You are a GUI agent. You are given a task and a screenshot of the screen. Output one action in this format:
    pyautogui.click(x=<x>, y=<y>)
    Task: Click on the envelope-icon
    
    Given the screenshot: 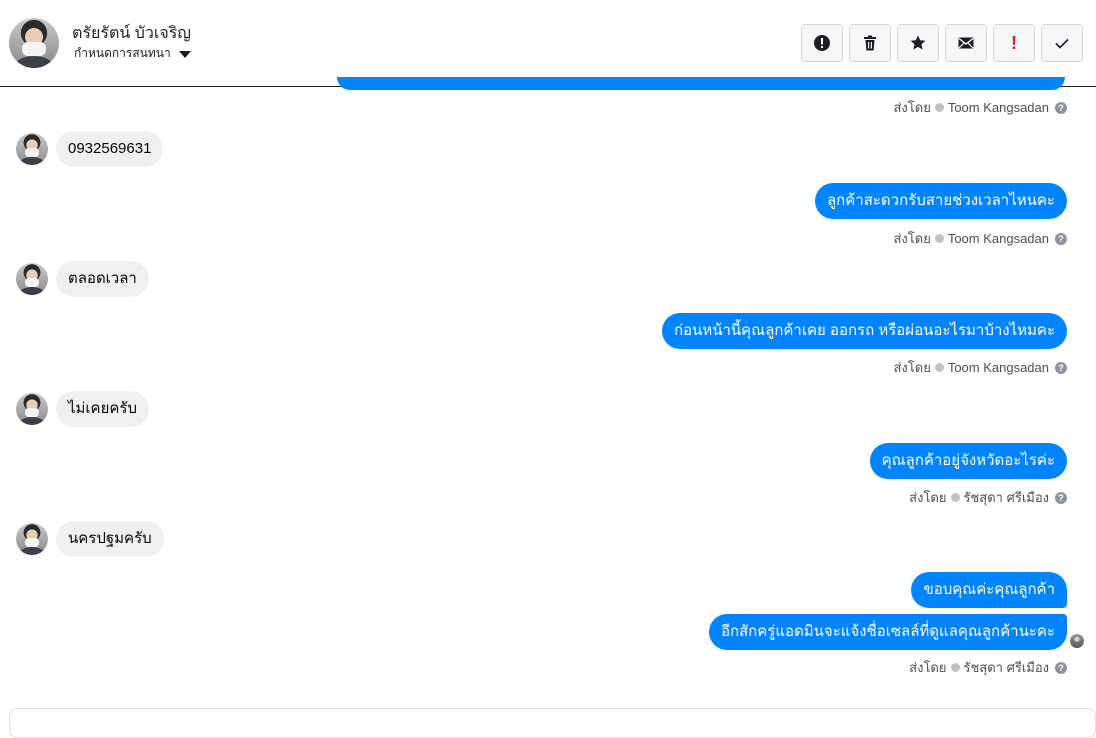 What is the action you would take?
    pyautogui.click(x=966, y=43)
    